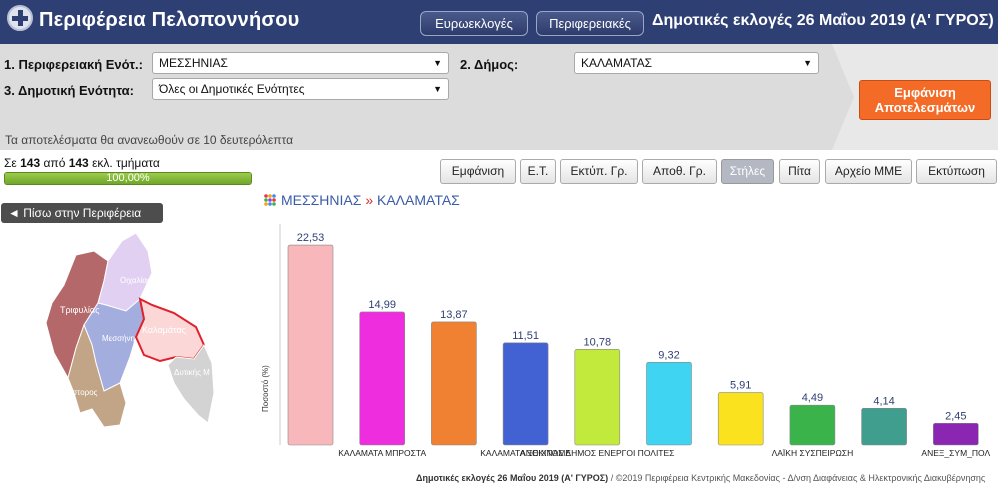 The height and width of the screenshot is (484, 998). What do you see at coordinates (135, 280) in the screenshot?
I see `map-label-oichalia: Οιχαλίας` at bounding box center [135, 280].